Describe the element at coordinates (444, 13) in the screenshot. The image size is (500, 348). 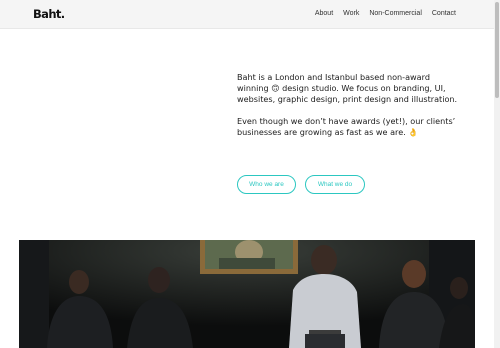
I see `nav-contact: Contact` at that location.